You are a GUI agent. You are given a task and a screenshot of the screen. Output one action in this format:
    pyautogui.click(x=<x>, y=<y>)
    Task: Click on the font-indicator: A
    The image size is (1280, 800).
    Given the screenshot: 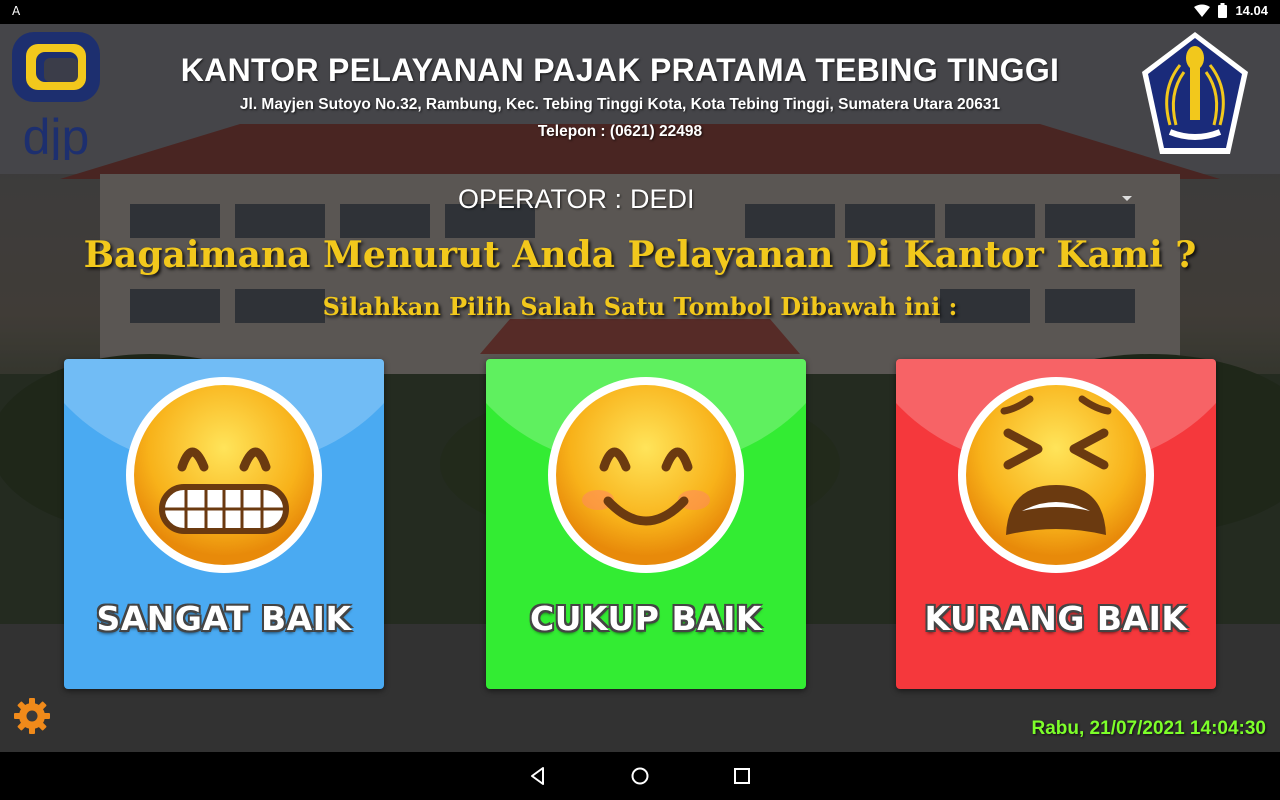 What is the action you would take?
    pyautogui.click(x=16, y=11)
    